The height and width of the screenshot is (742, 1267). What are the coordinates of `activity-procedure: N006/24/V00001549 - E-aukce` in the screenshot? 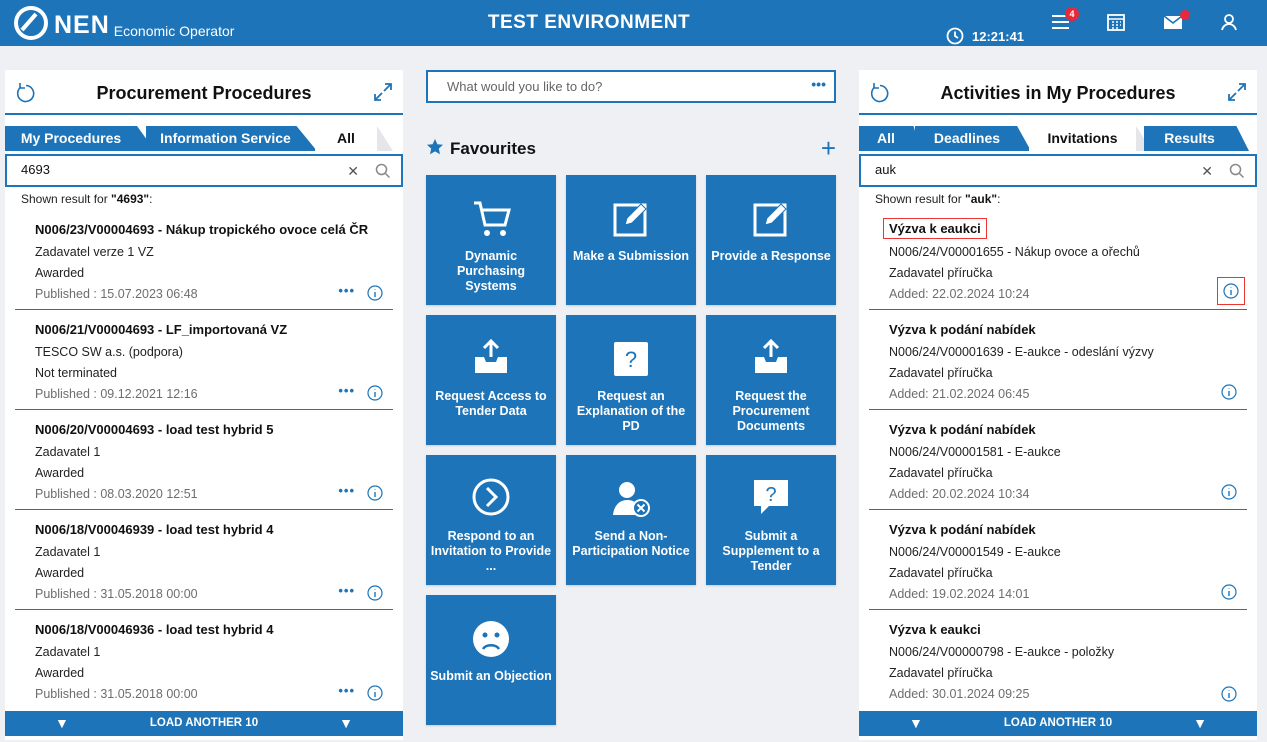 It's located at (975, 552).